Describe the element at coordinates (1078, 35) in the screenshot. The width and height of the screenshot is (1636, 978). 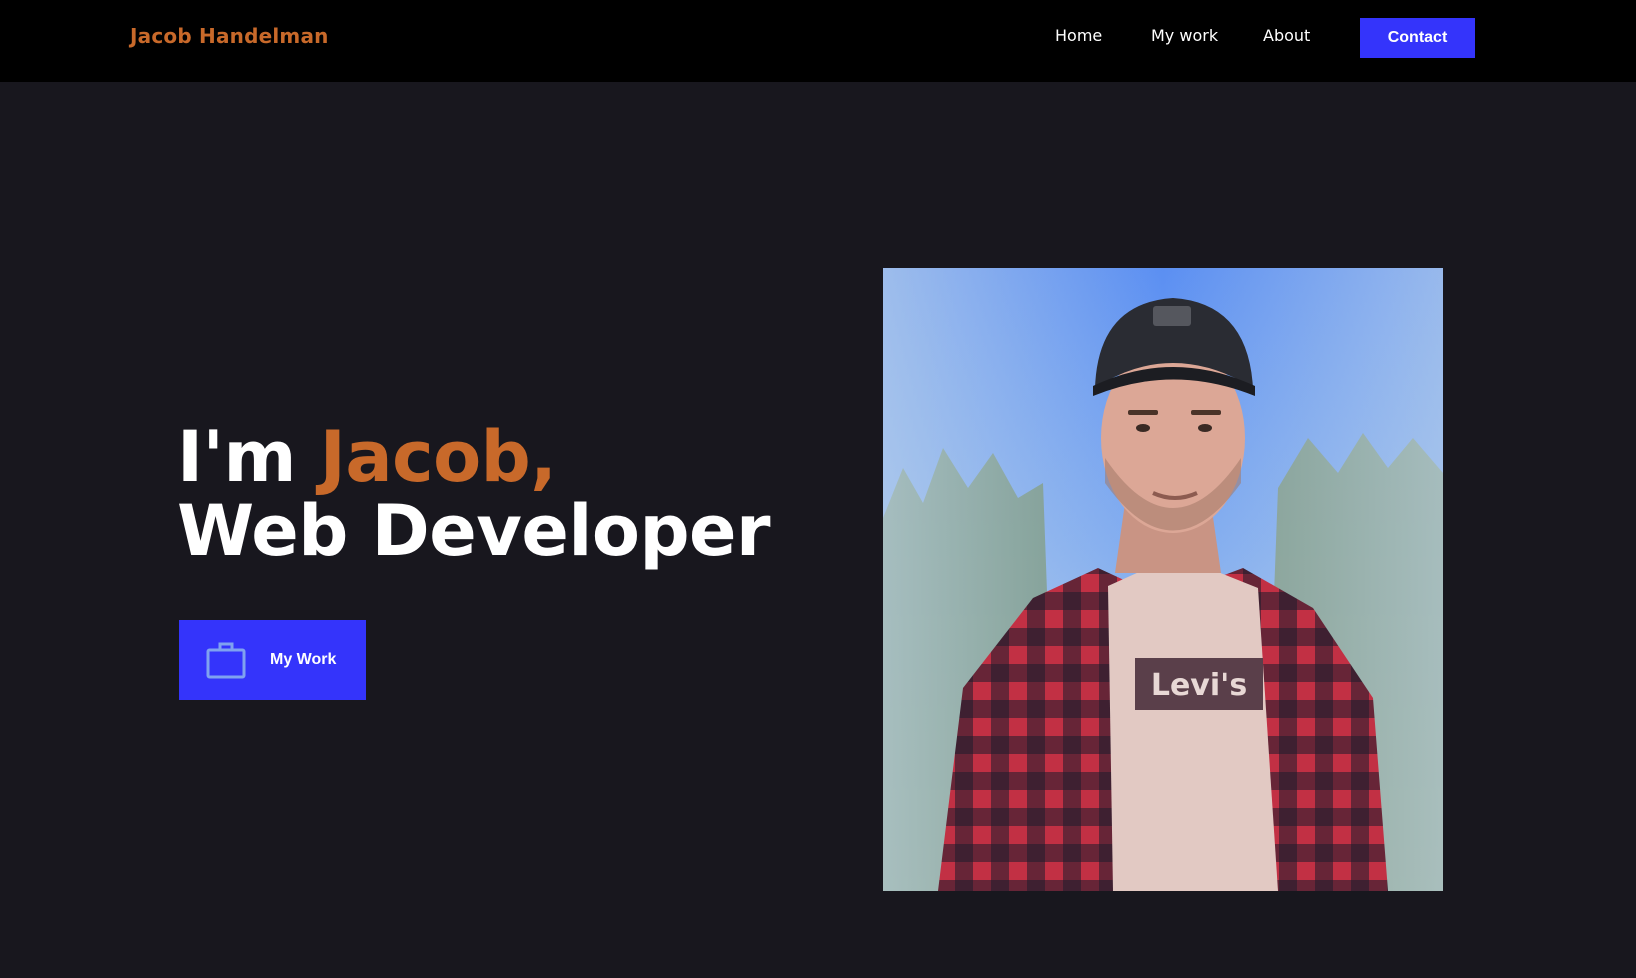
I see `nav-link-home: Home` at that location.